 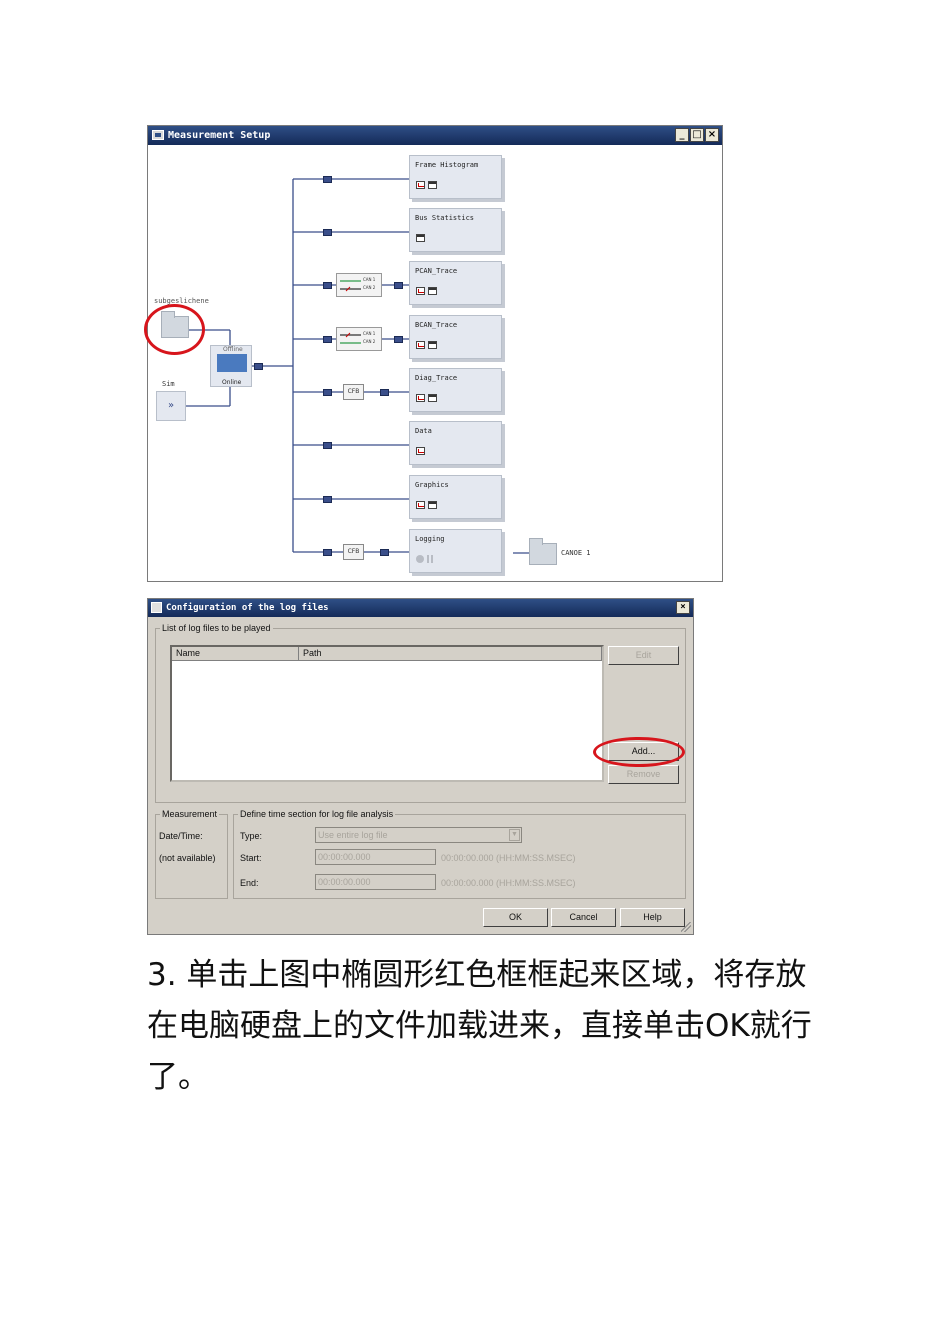 What do you see at coordinates (450, 654) in the screenshot?
I see `column-header-path: Path` at bounding box center [450, 654].